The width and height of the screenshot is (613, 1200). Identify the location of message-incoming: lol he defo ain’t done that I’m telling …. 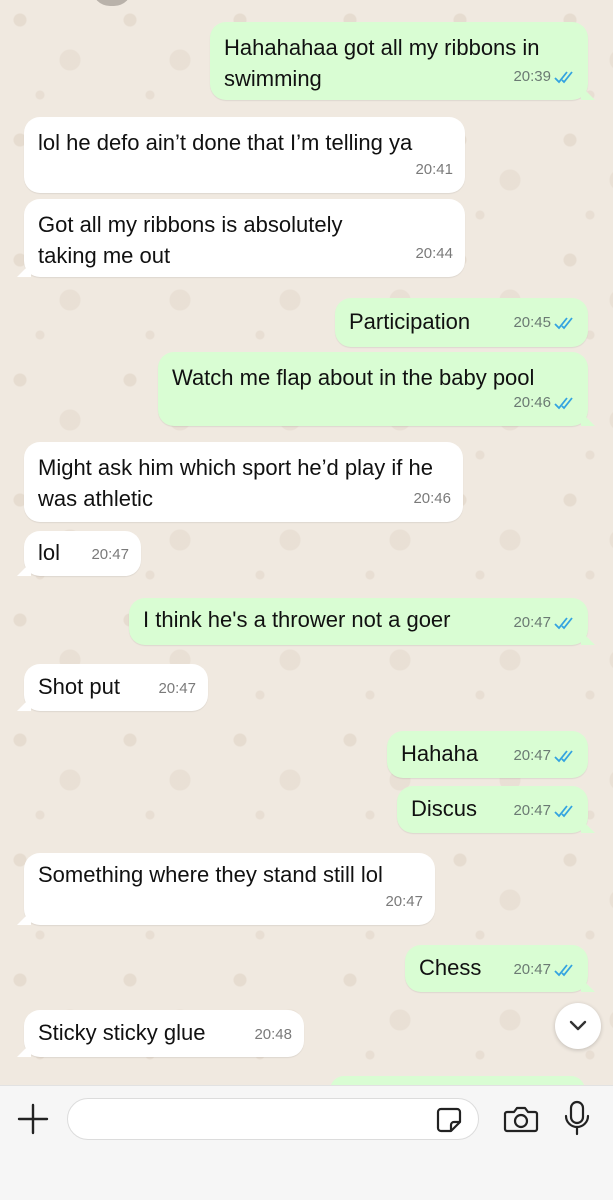
(244, 155).